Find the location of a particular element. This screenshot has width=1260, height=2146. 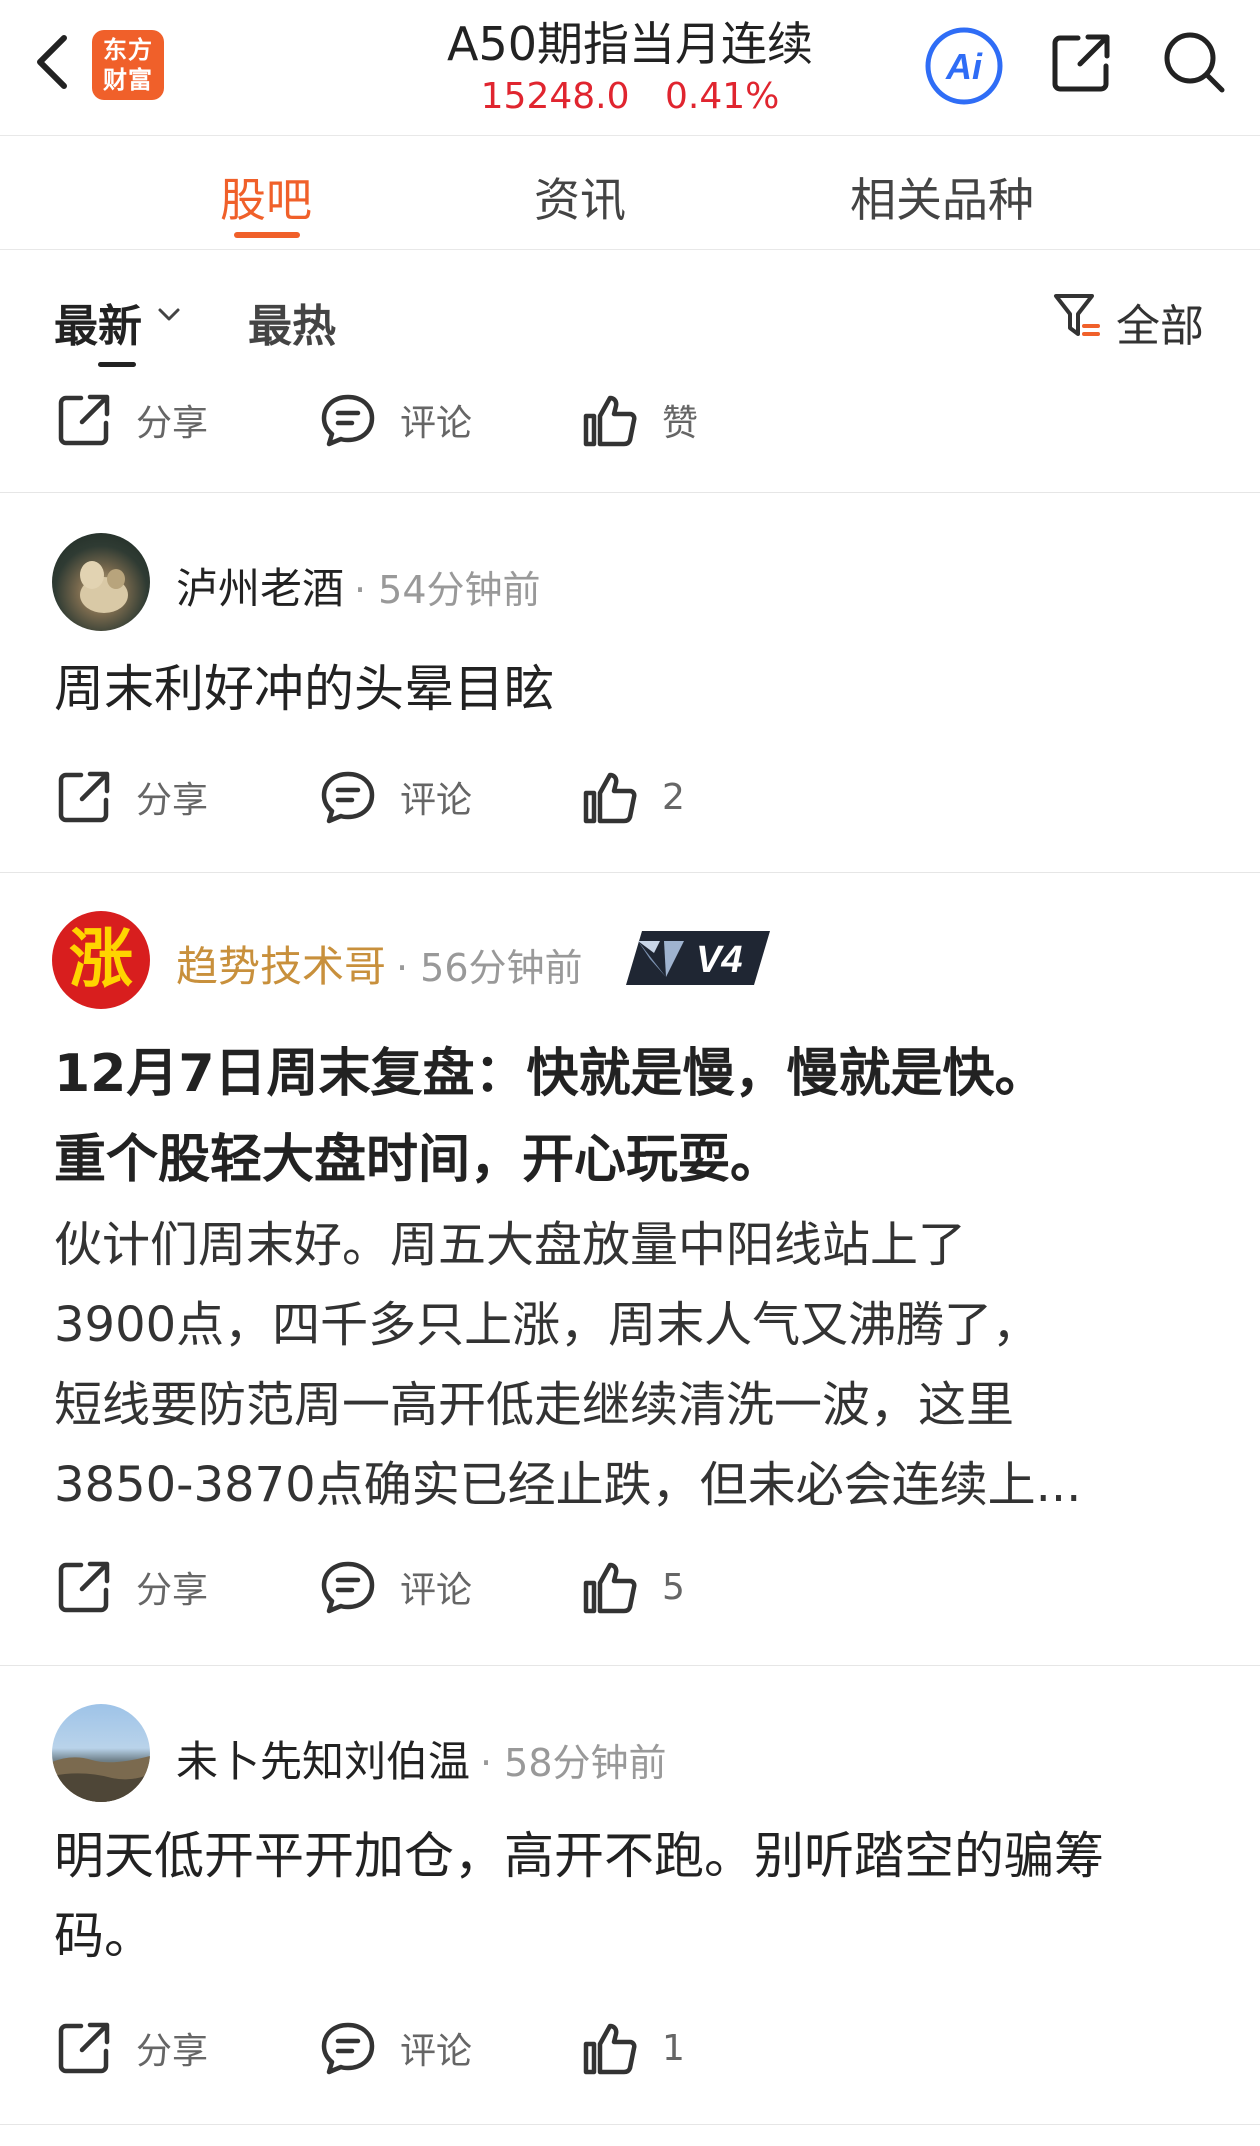

post-time: · 58分钟前 is located at coordinates (573, 1763).